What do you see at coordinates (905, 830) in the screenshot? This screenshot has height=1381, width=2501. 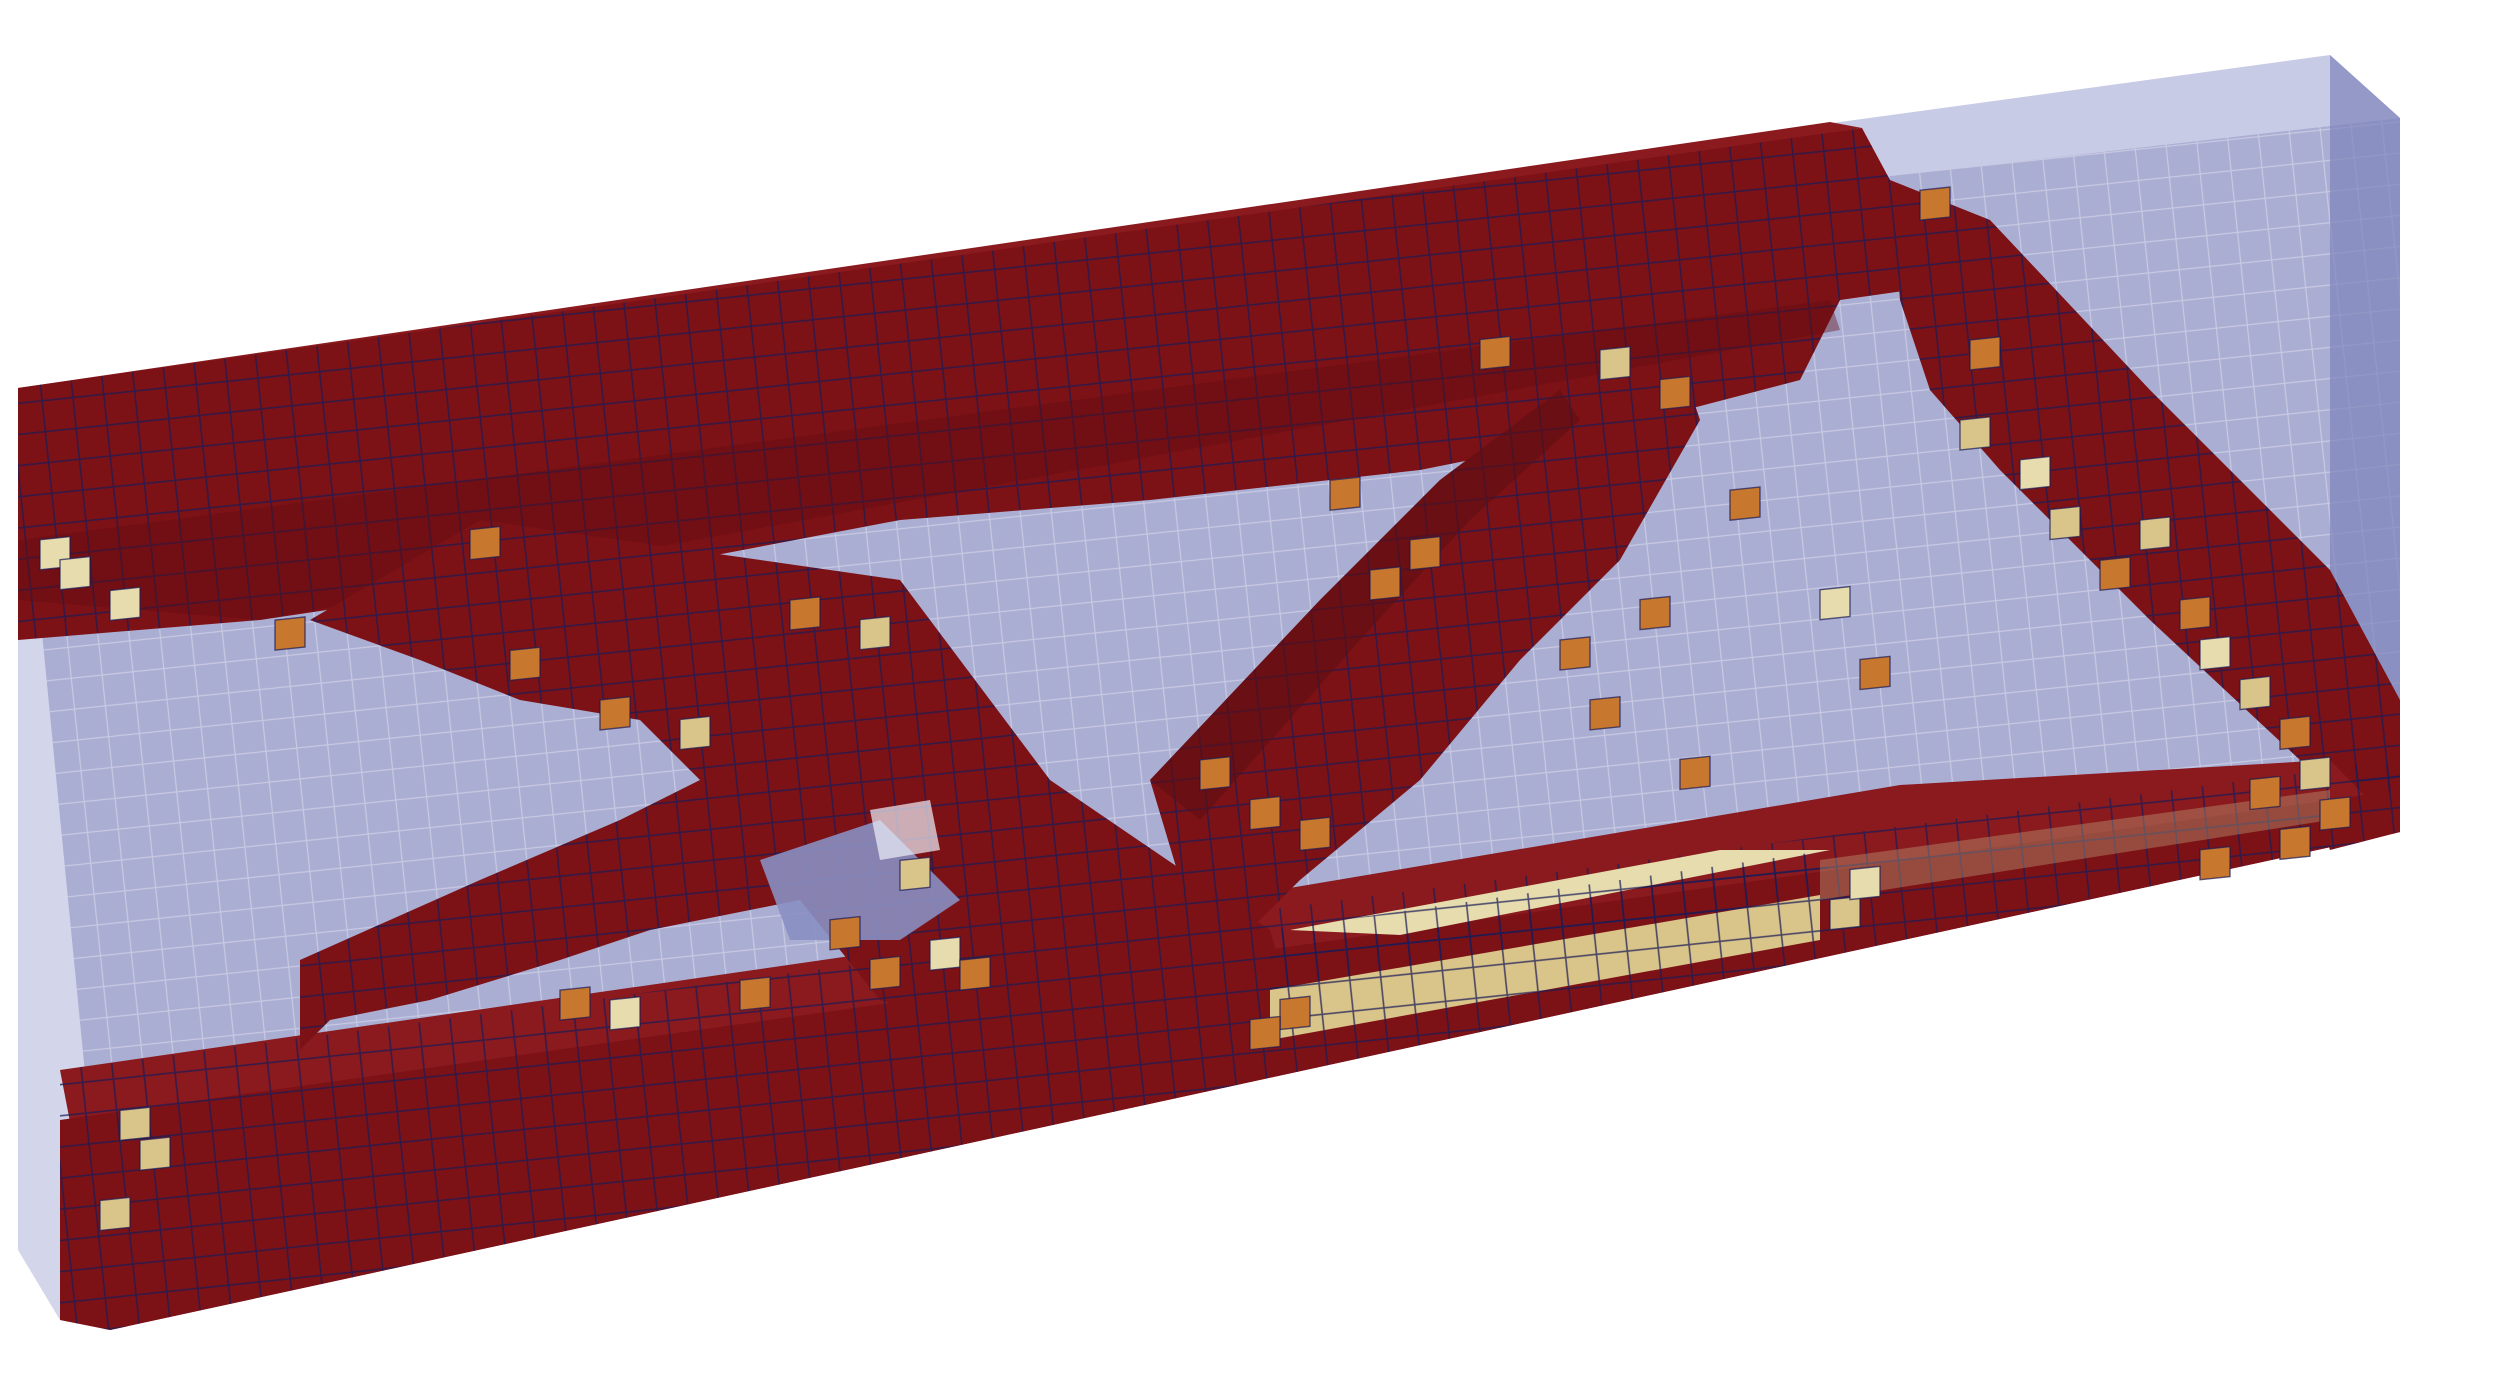 I see `opening-small-triangle` at bounding box center [905, 830].